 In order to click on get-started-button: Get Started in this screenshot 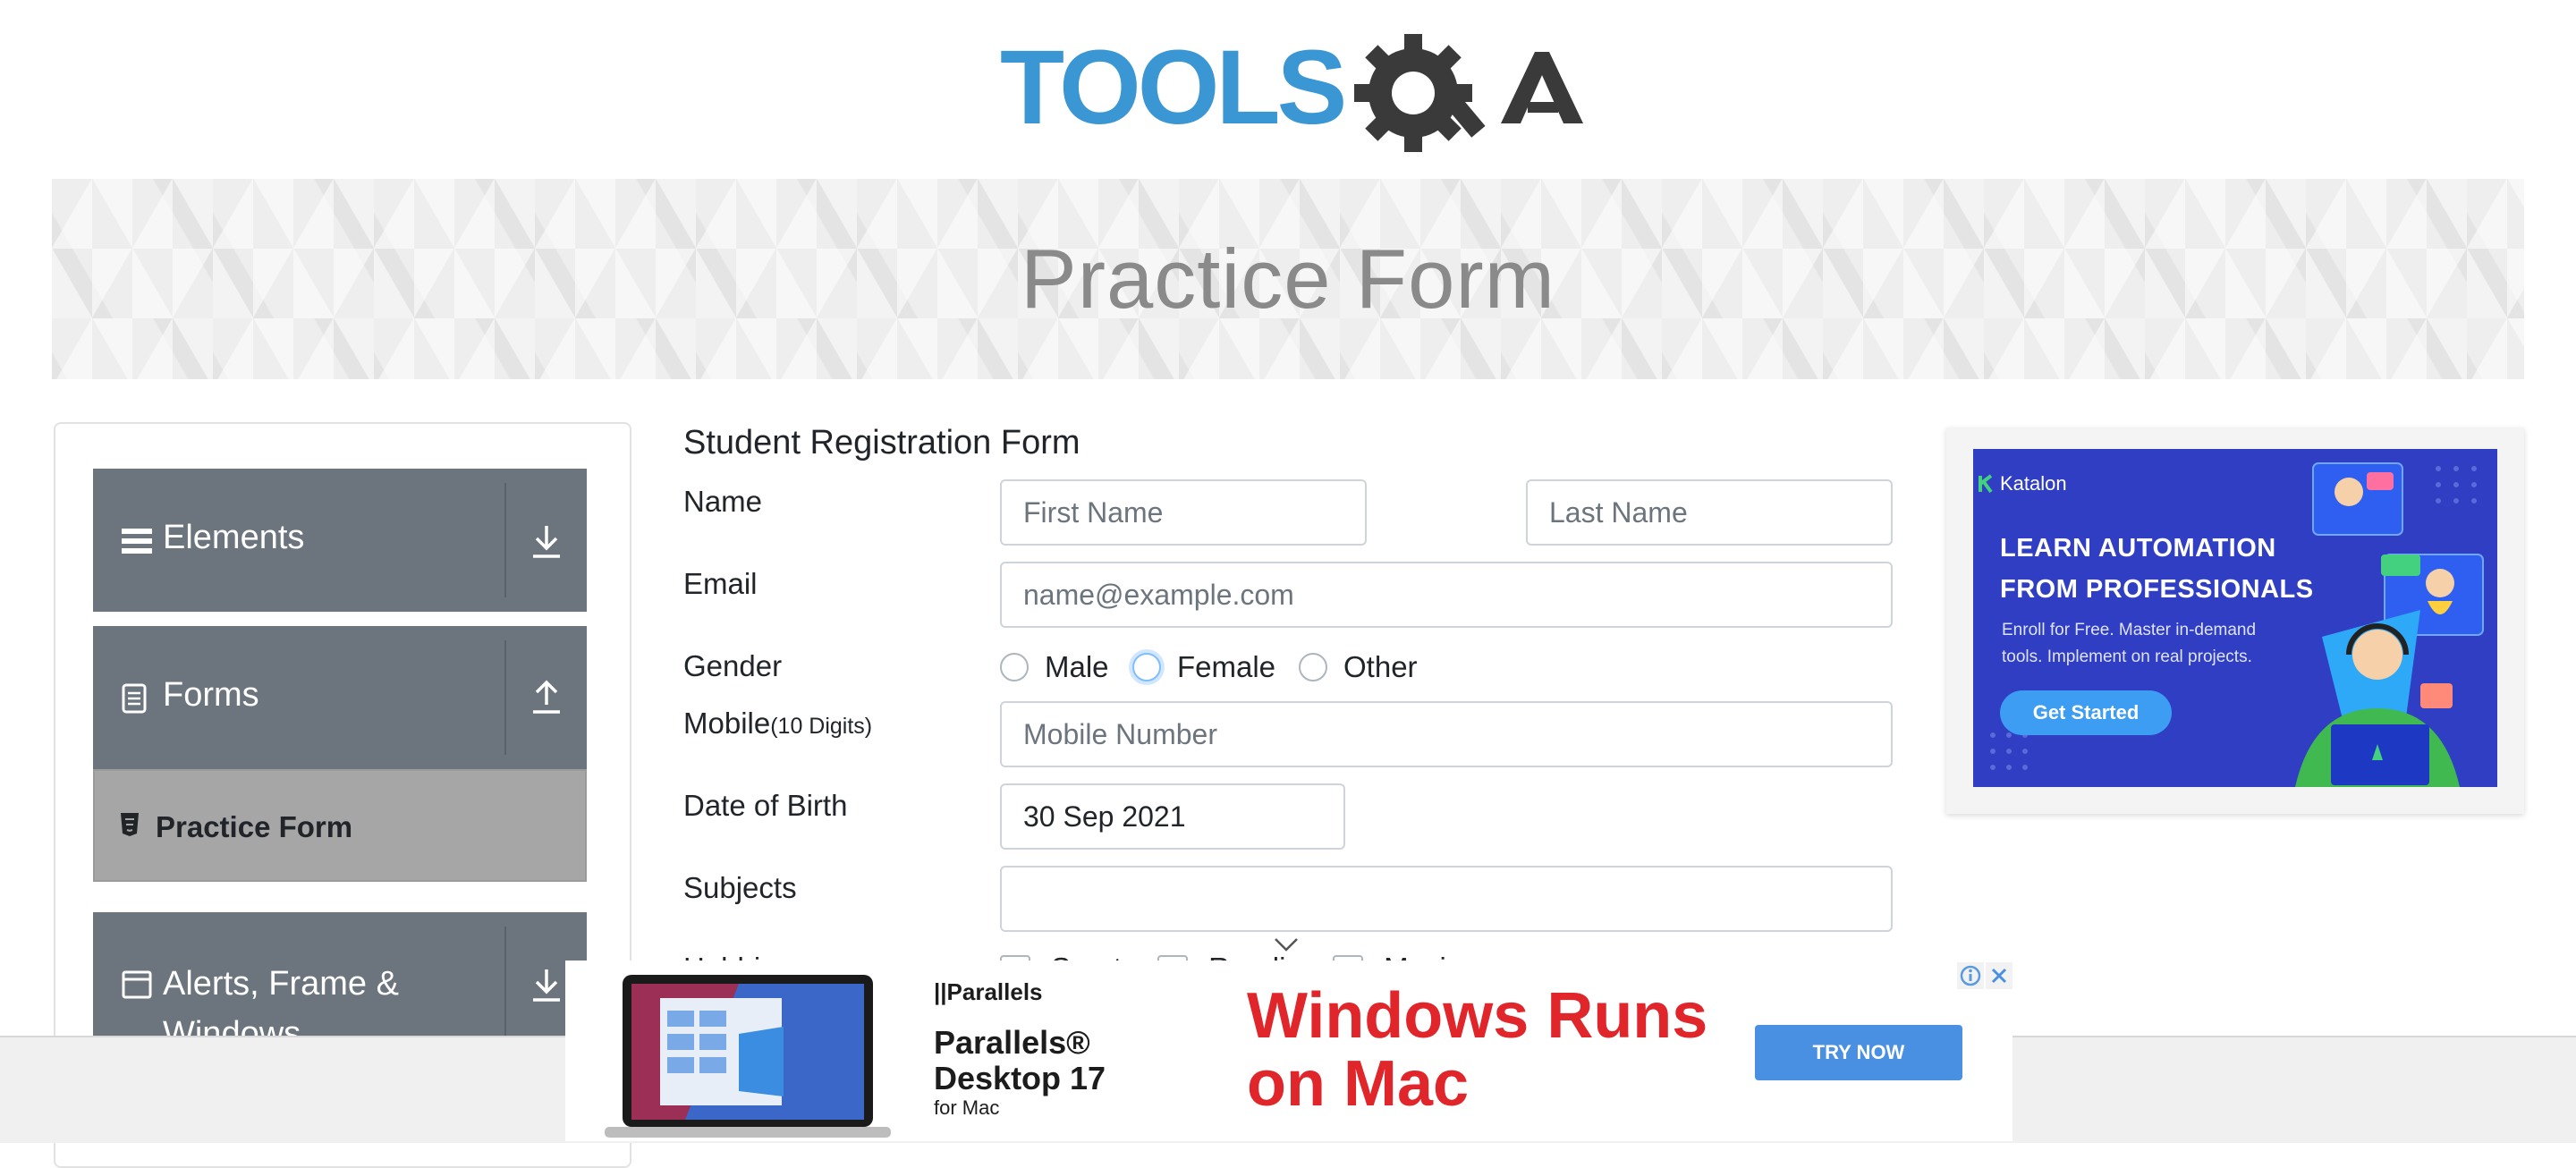, I will do `click(2086, 712)`.